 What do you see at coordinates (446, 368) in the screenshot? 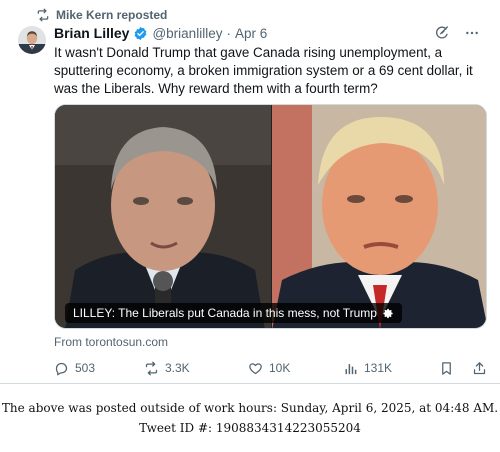
I see `bookmark-icon` at bounding box center [446, 368].